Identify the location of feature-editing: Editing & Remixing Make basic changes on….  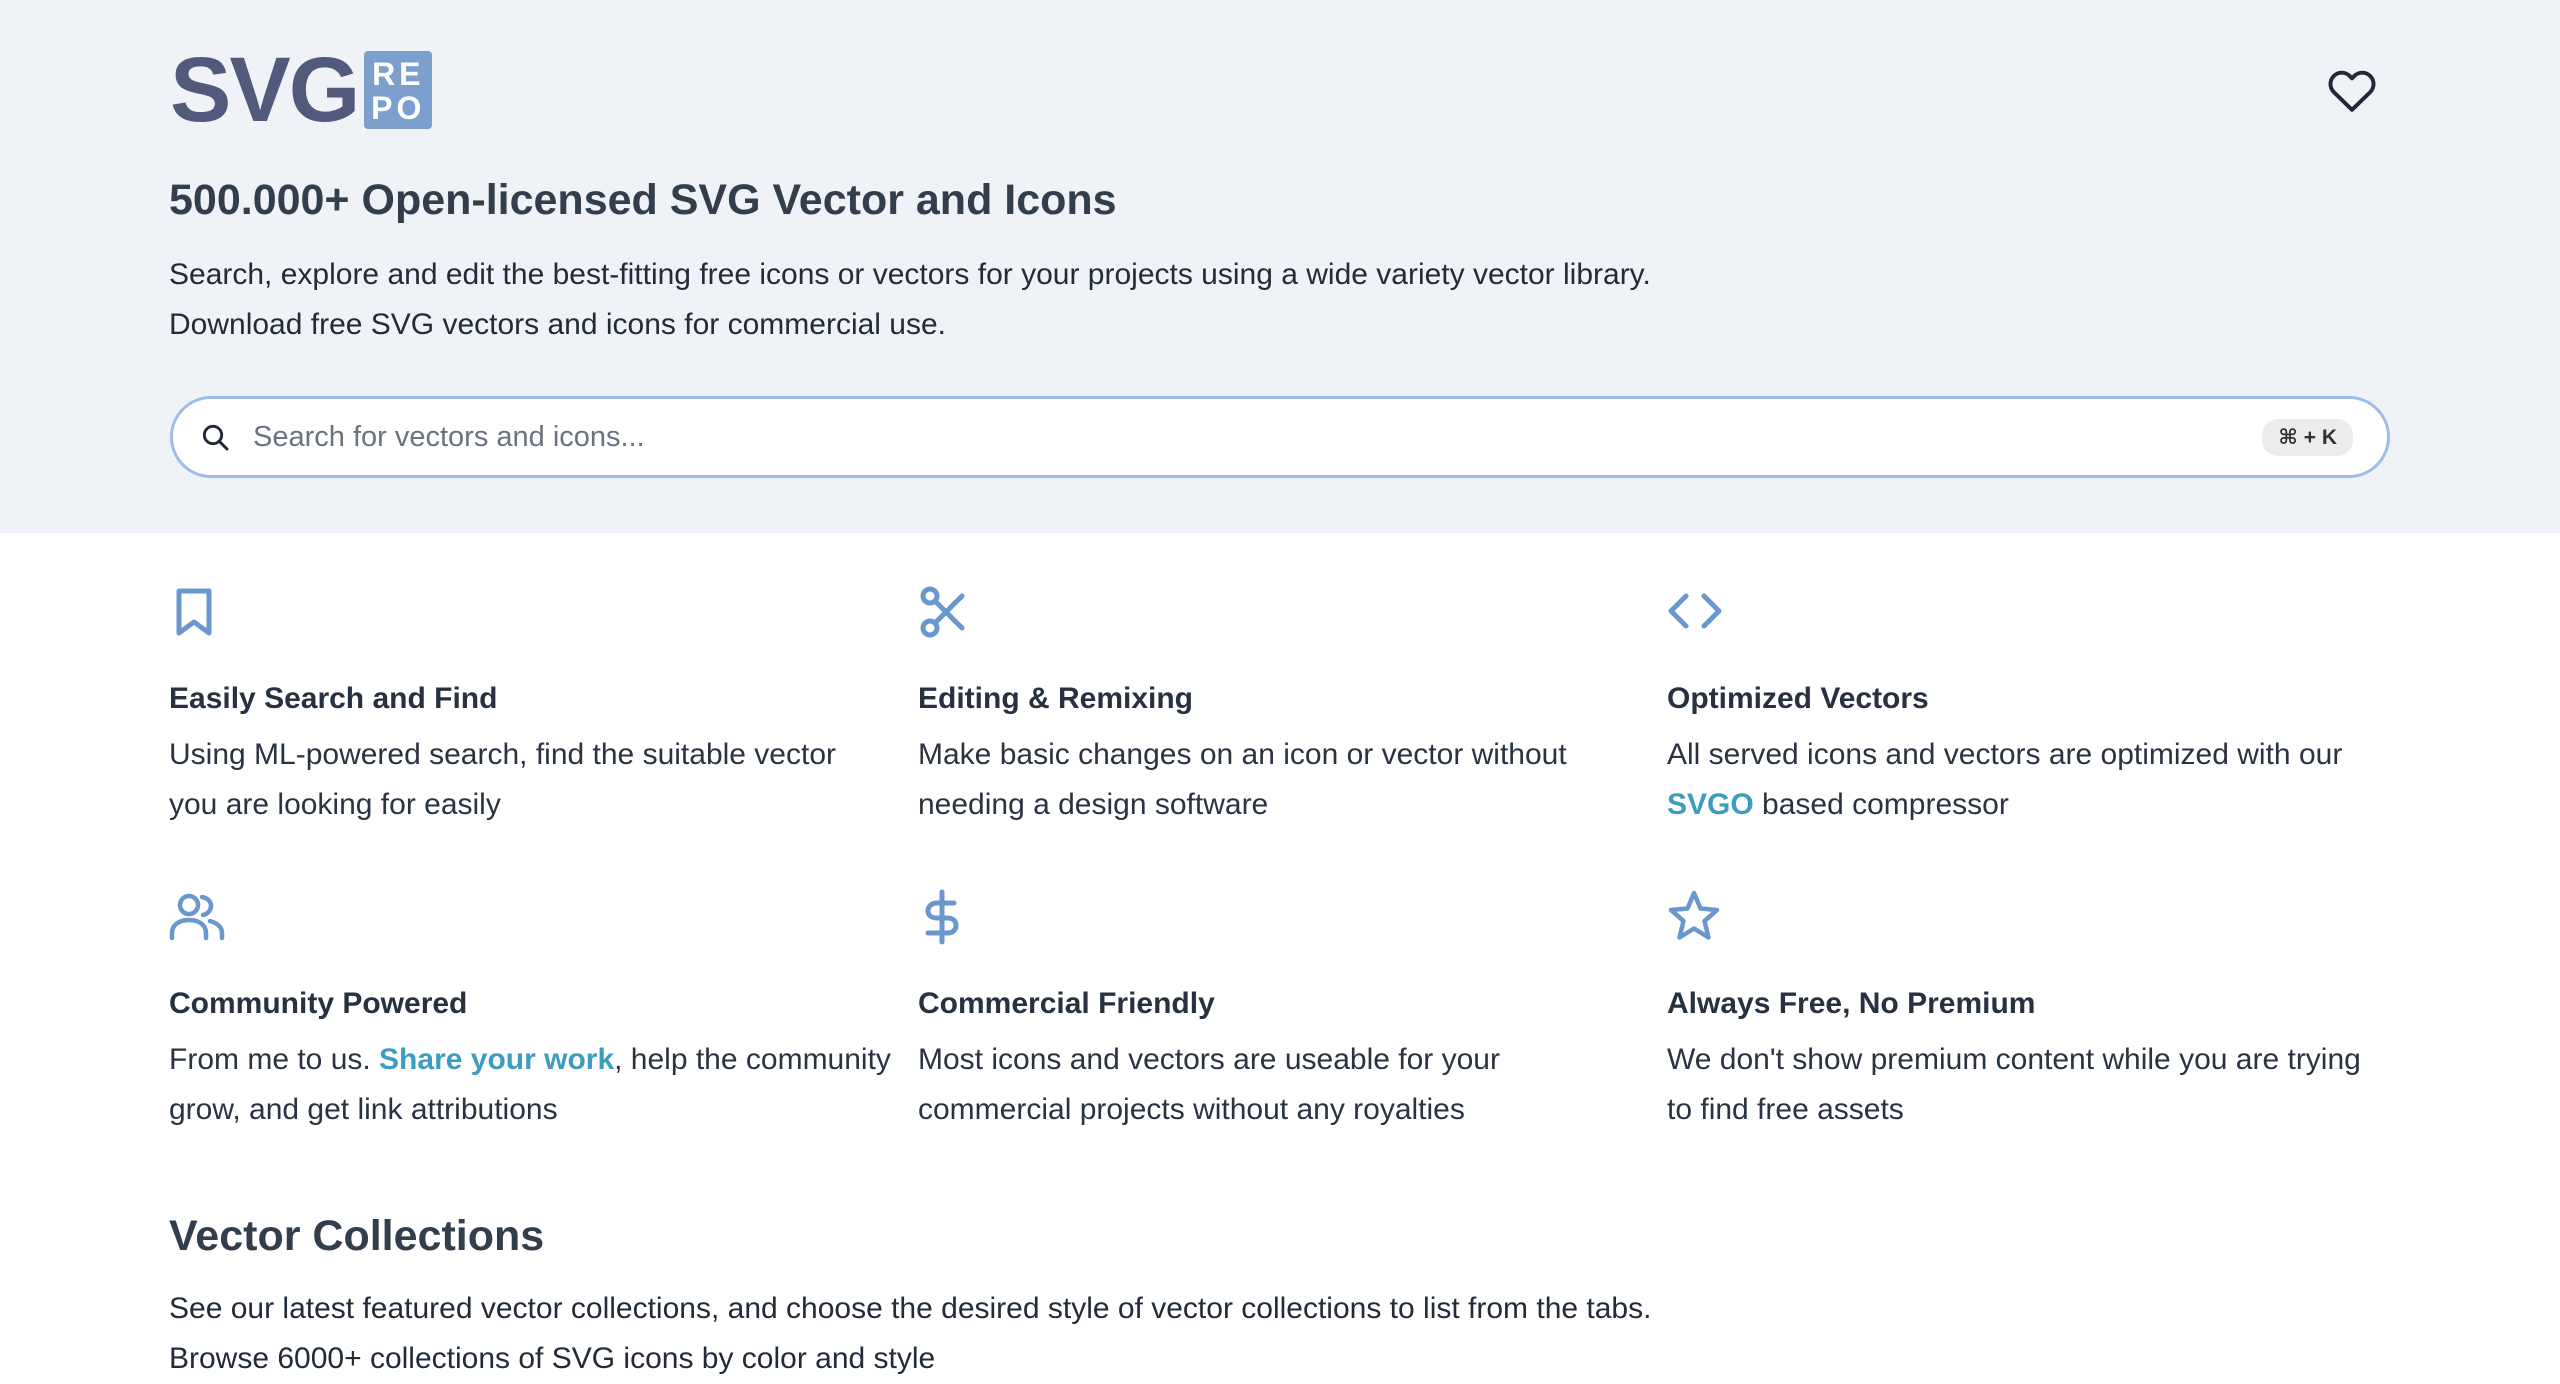
(1278, 707).